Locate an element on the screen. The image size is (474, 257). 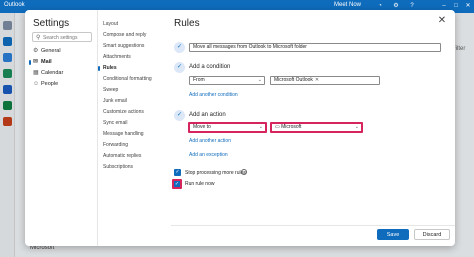
condition-label: Add a condition is located at coordinates (210, 67).